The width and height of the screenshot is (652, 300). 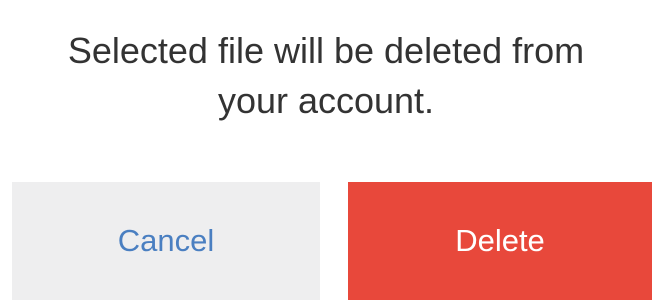 I want to click on confirmation-message-line-1: Selected file will be deleted from, so click(x=326, y=50).